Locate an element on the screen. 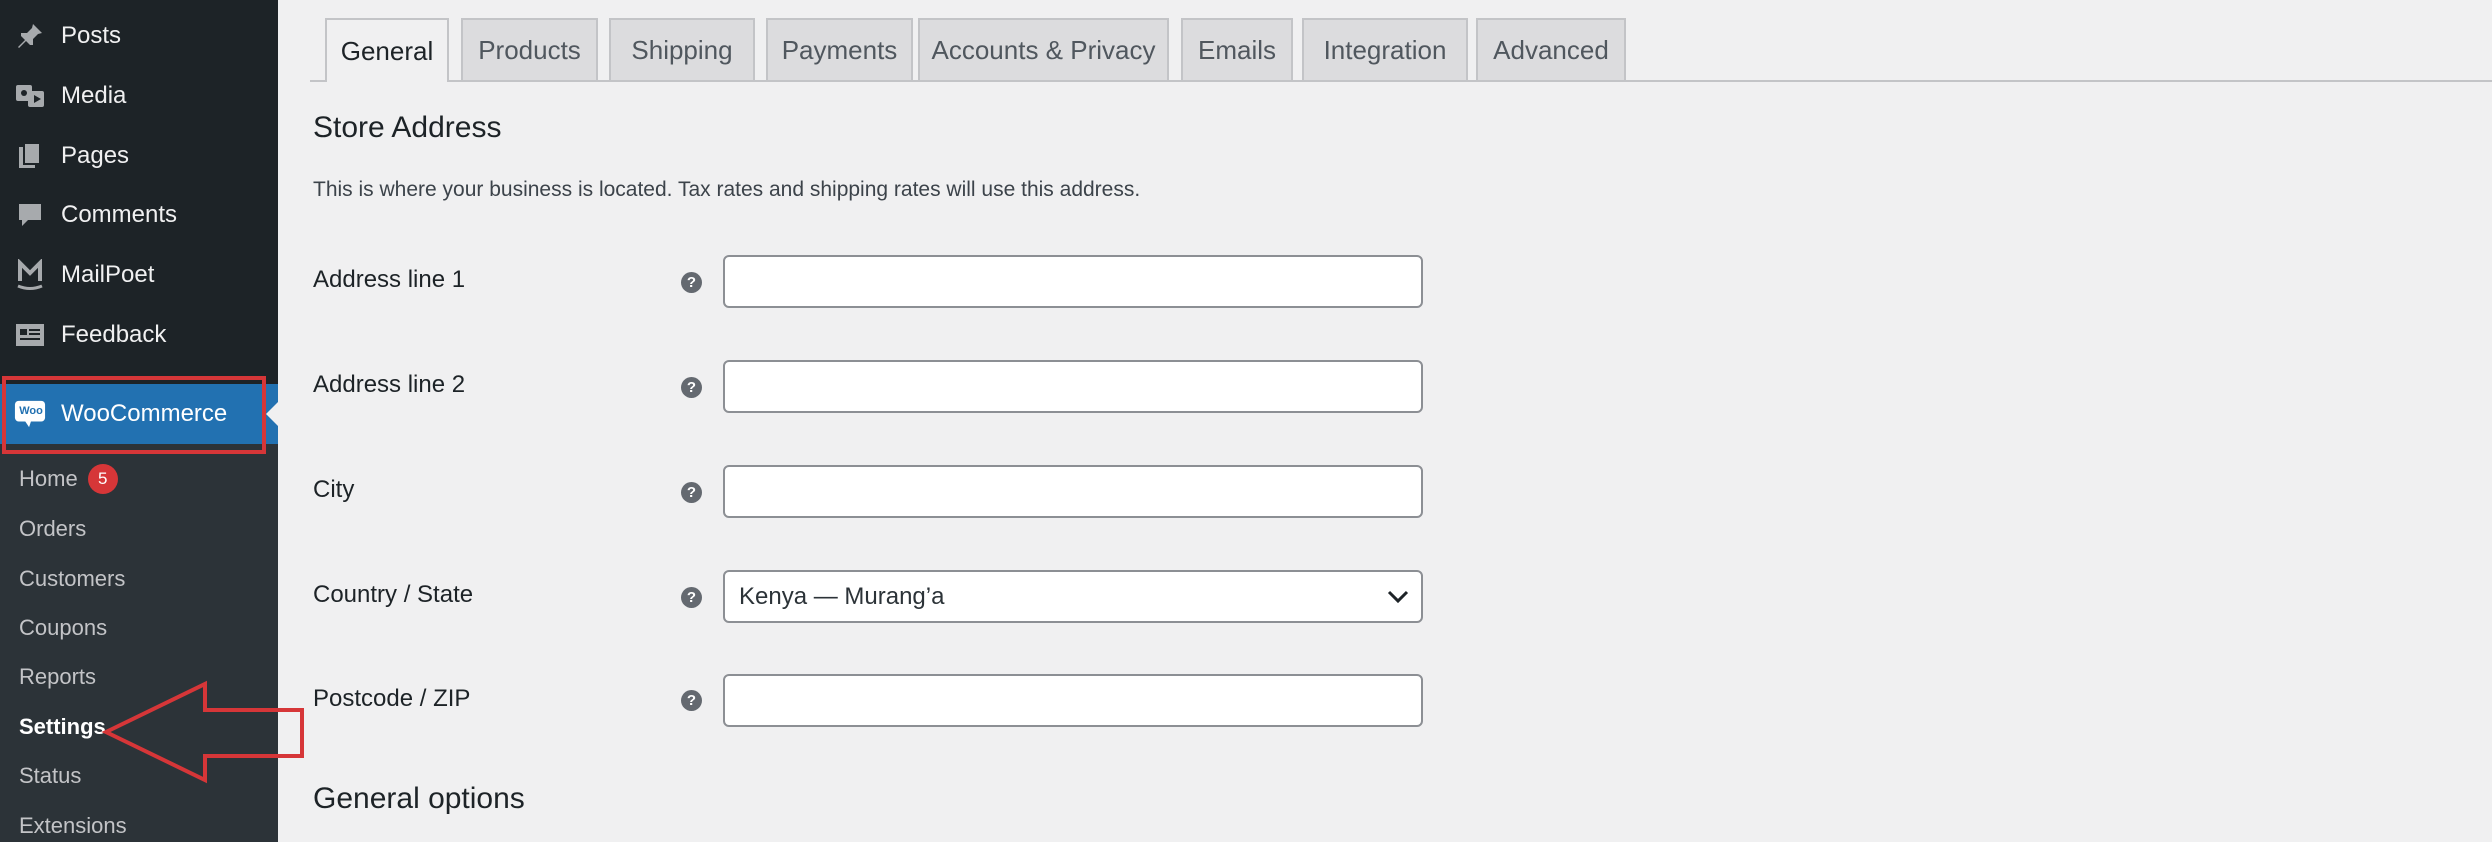 This screenshot has width=2492, height=842. menu-item-media: Media is located at coordinates (139, 96).